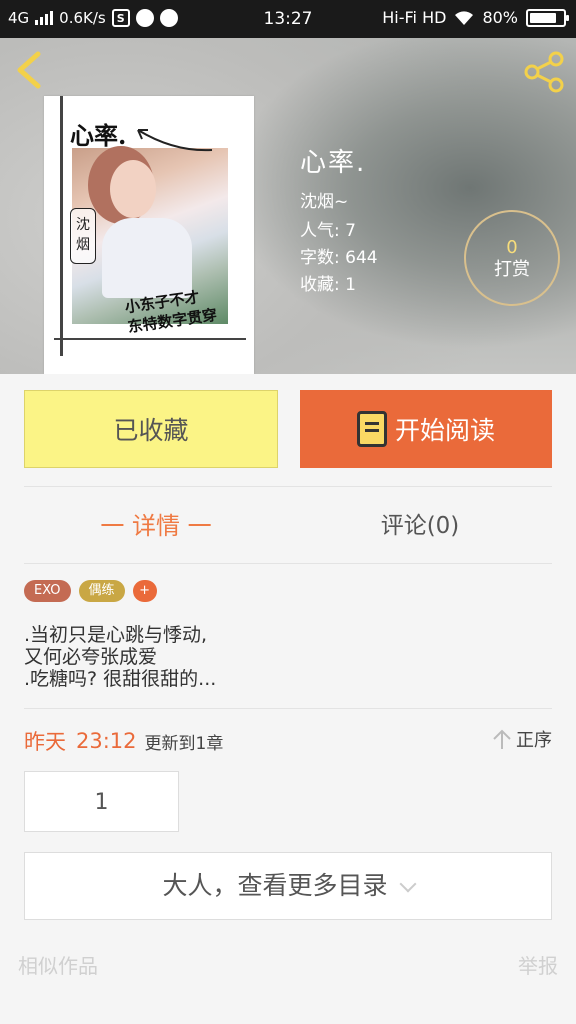 The image size is (576, 1024). What do you see at coordinates (475, 17) in the screenshot?
I see `status-right: Hi-Fi HD 80%` at bounding box center [475, 17].